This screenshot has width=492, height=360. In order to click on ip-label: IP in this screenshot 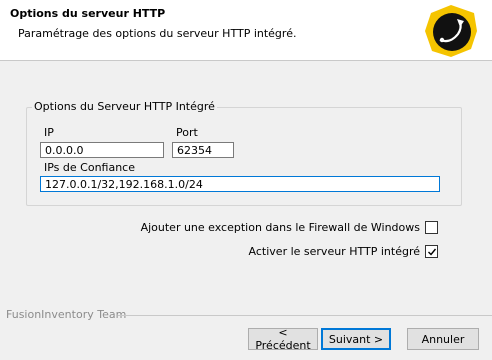, I will do `click(49, 132)`.